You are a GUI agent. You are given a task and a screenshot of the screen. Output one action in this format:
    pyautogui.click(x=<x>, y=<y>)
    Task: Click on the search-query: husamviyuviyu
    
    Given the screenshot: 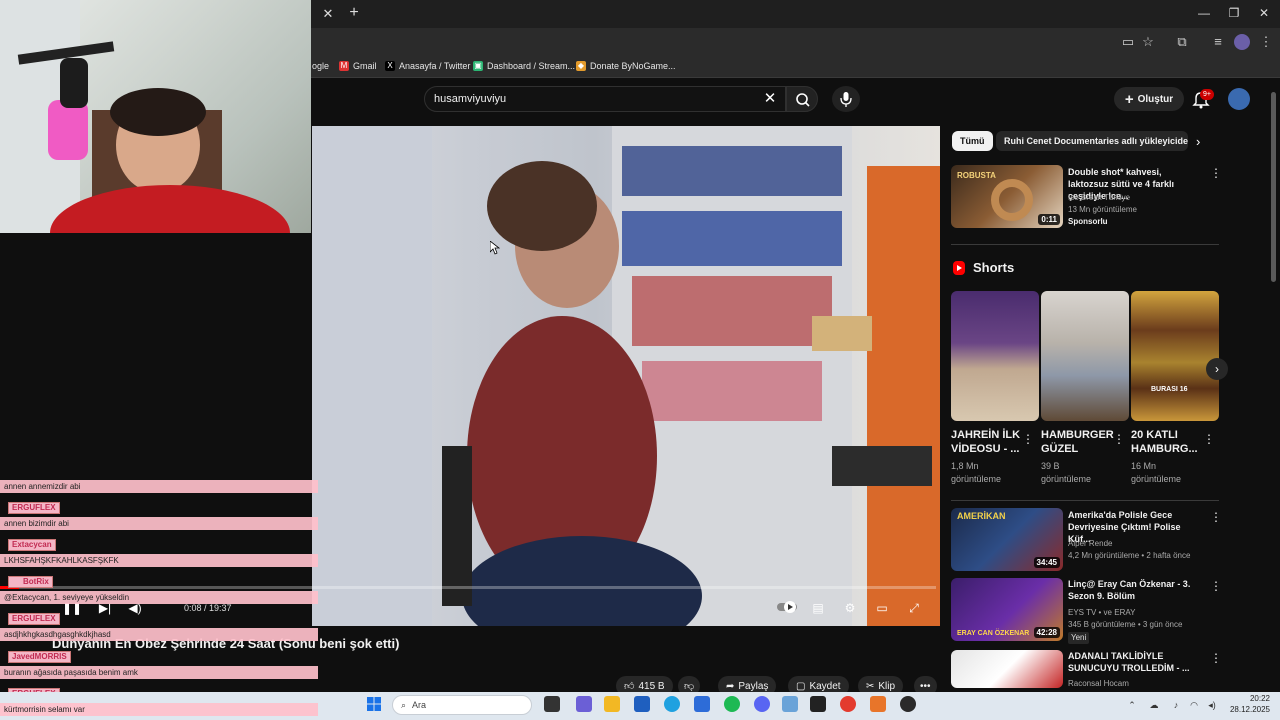 What is the action you would take?
    pyautogui.click(x=470, y=99)
    